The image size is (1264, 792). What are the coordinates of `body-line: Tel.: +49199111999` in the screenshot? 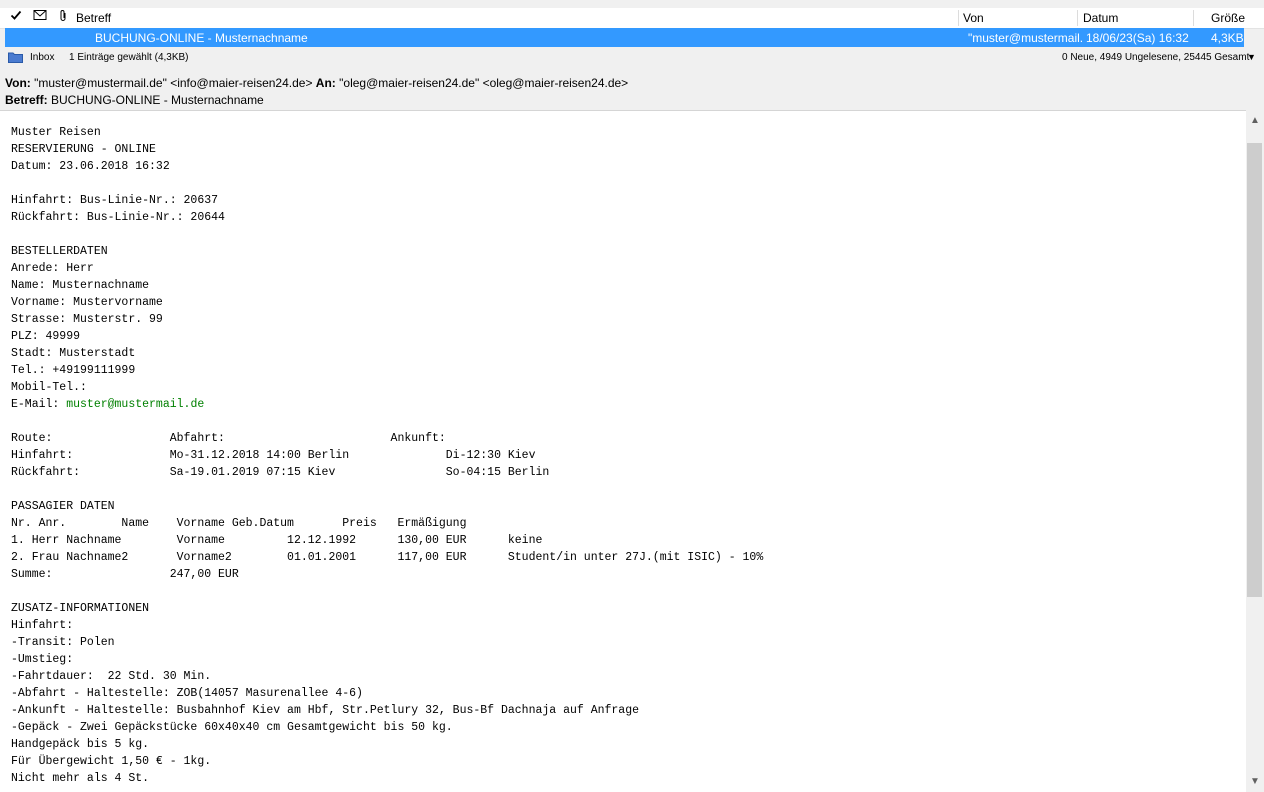 It's located at (73, 370).